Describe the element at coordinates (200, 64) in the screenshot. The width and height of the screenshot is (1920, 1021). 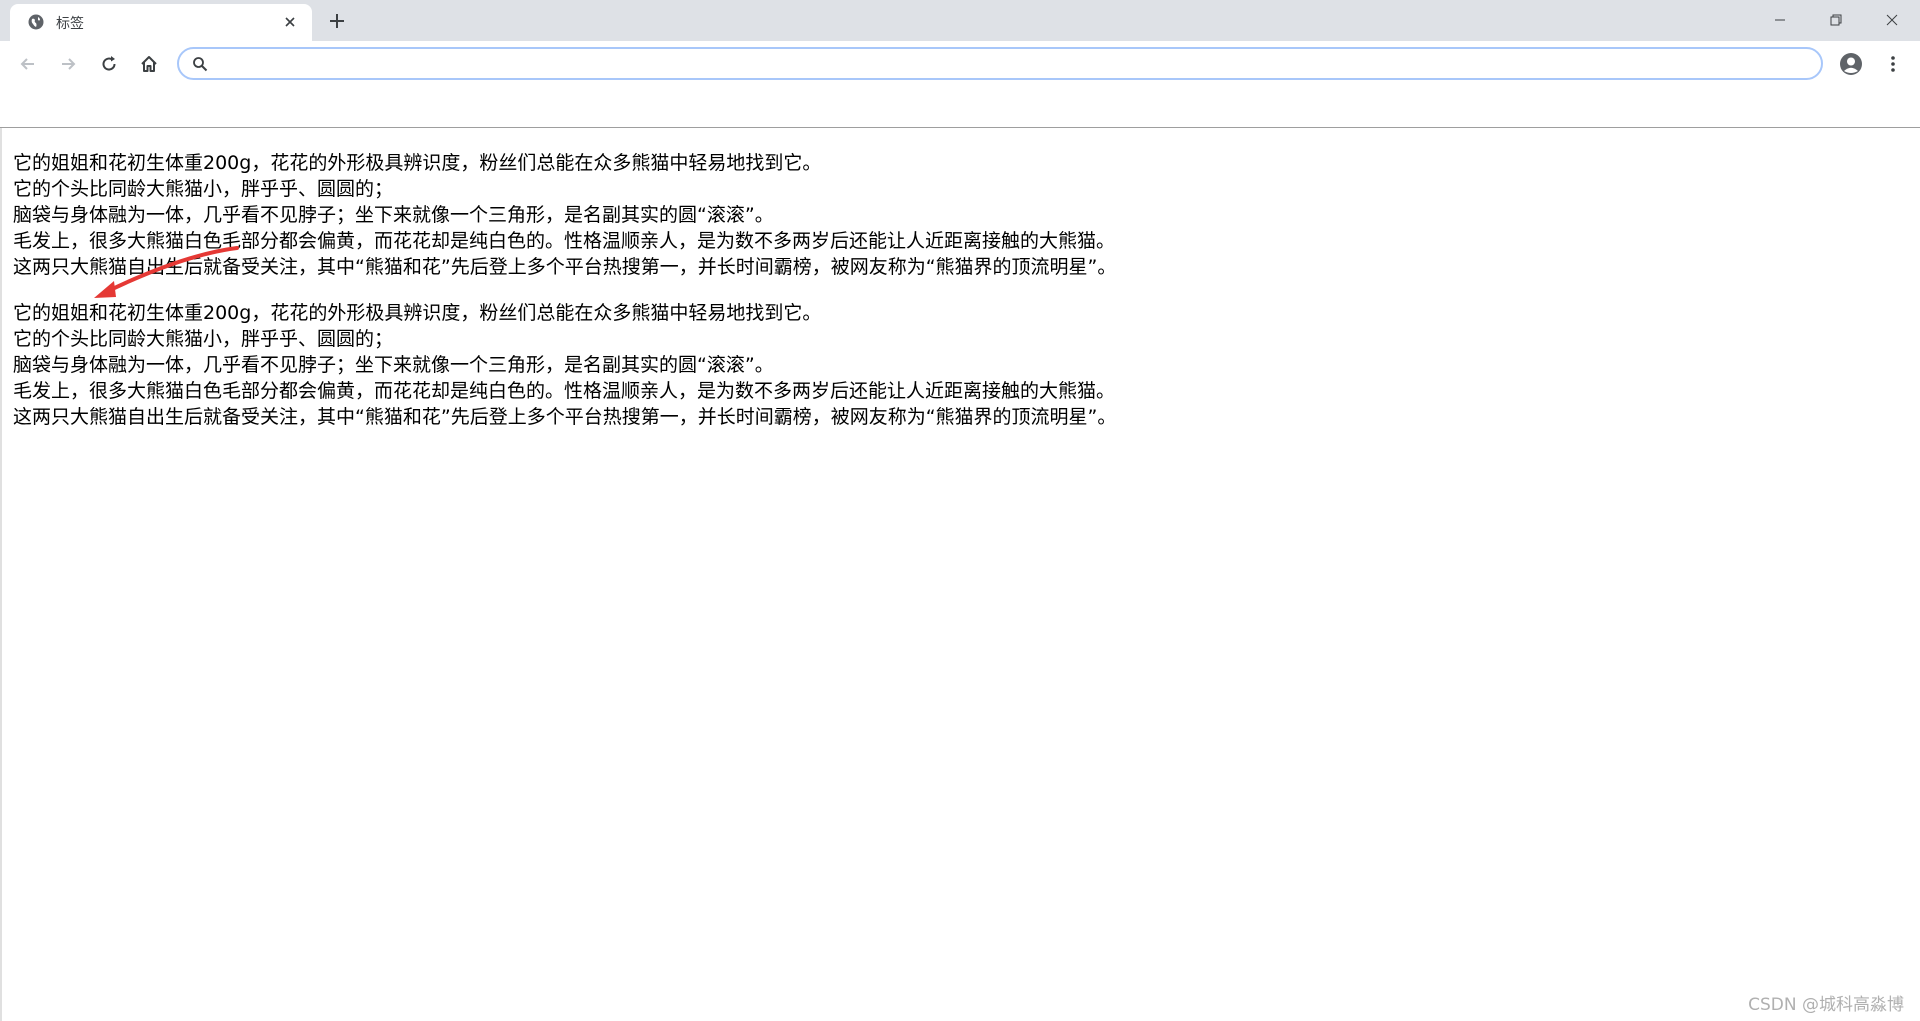
I see `search-icon` at that location.